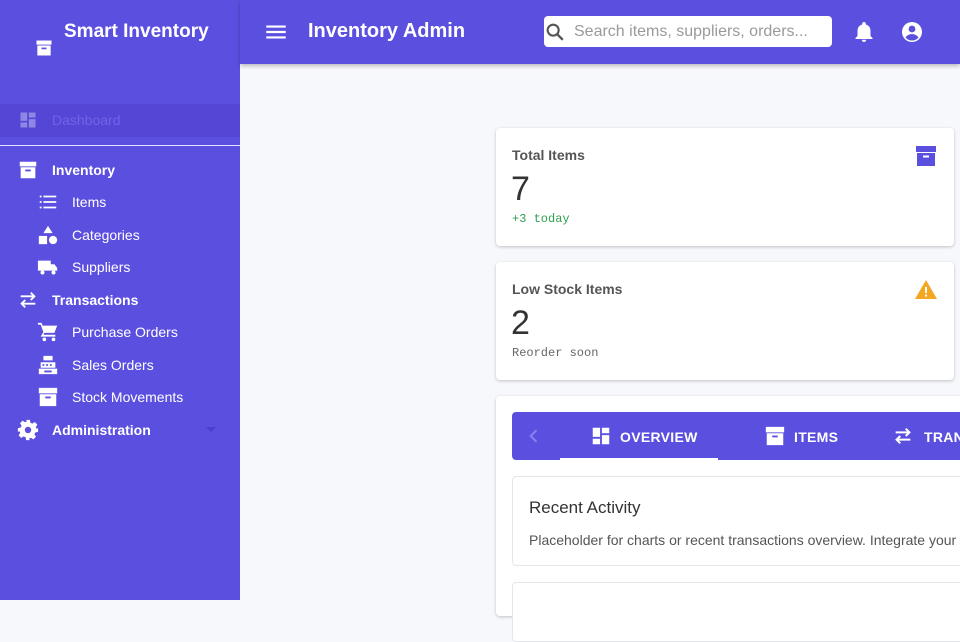 The image size is (960, 642). Describe the element at coordinates (120, 145) in the screenshot. I see `divider` at that location.